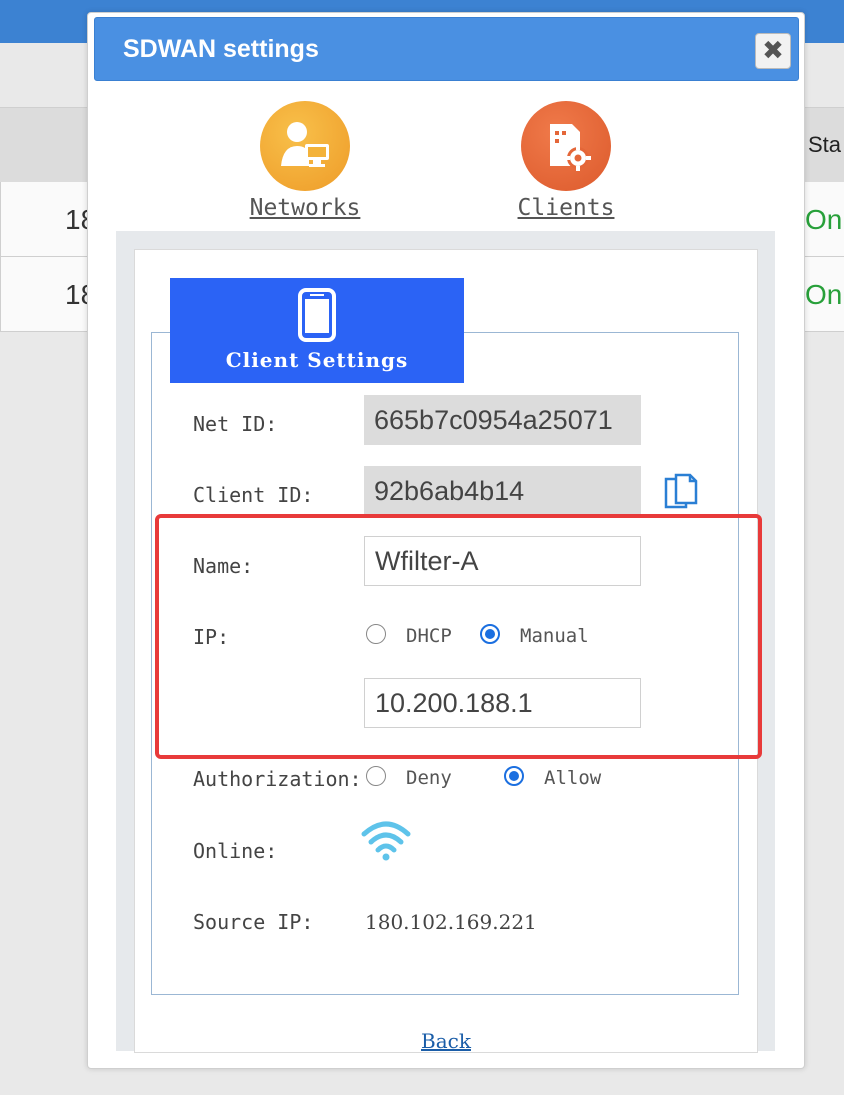  I want to click on client-id-label: Client ID:, so click(253, 495).